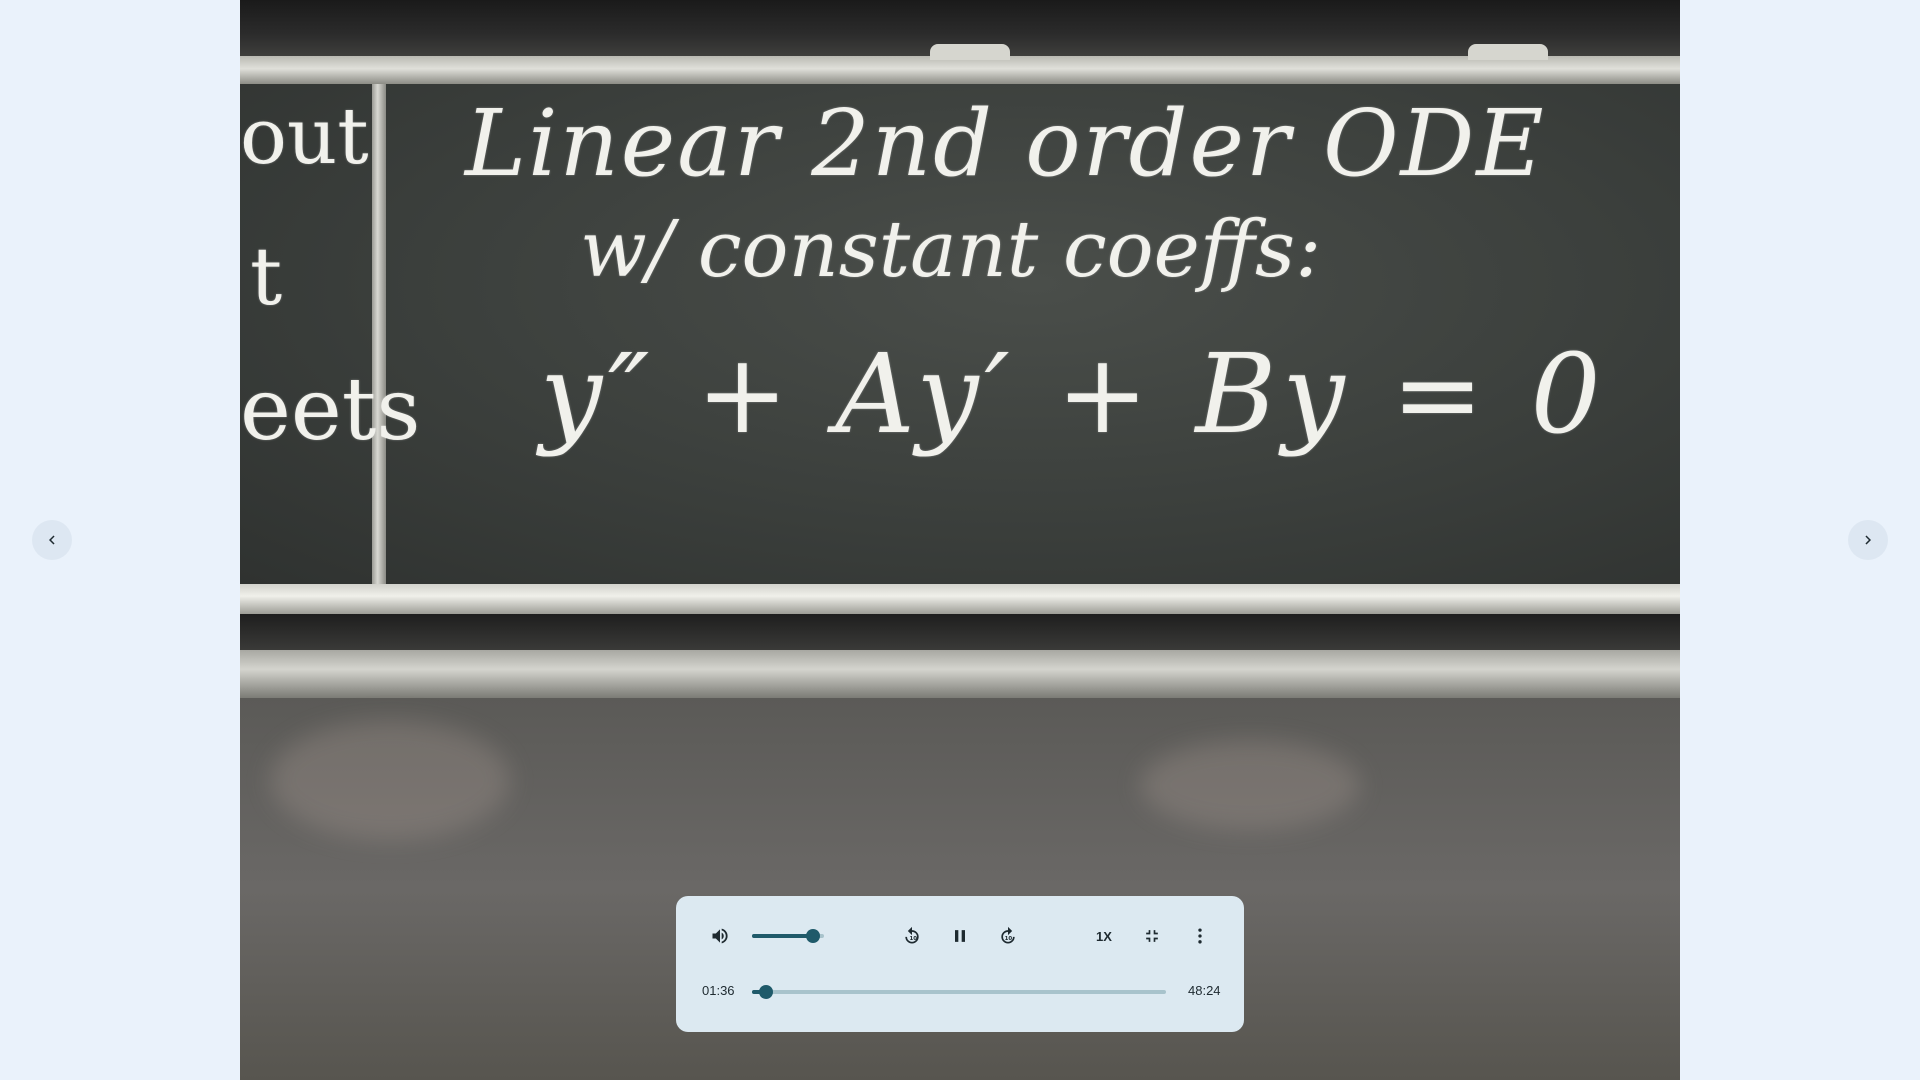  What do you see at coordinates (330, 410) in the screenshot?
I see `chalk-edge-text: eets` at bounding box center [330, 410].